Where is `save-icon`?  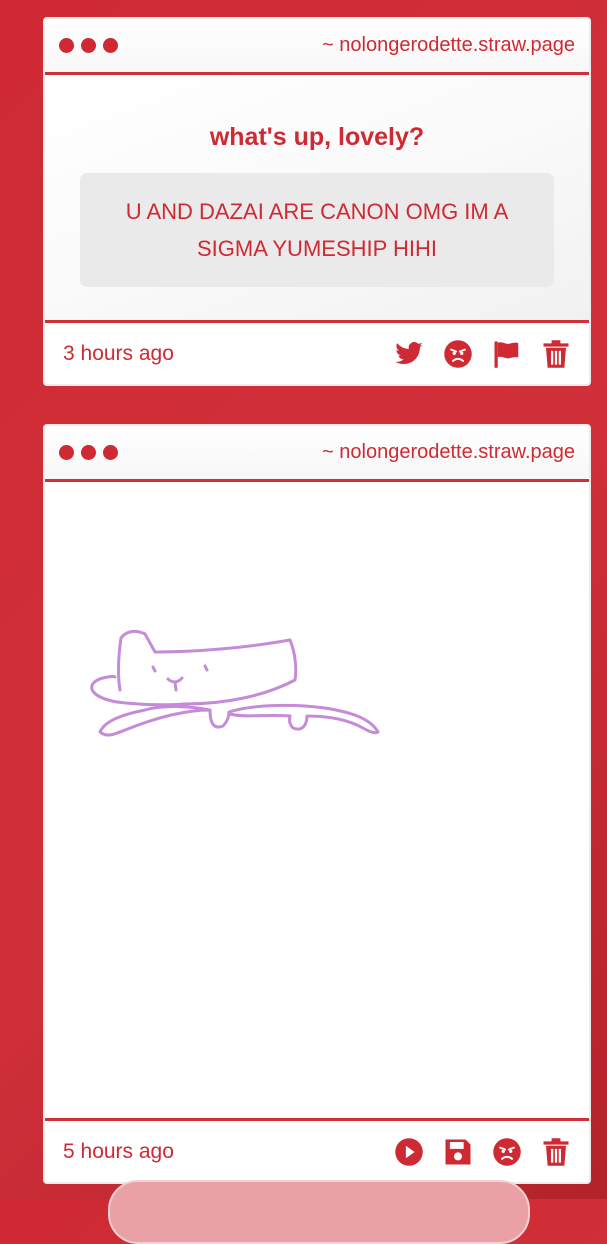
save-icon is located at coordinates (458, 1152).